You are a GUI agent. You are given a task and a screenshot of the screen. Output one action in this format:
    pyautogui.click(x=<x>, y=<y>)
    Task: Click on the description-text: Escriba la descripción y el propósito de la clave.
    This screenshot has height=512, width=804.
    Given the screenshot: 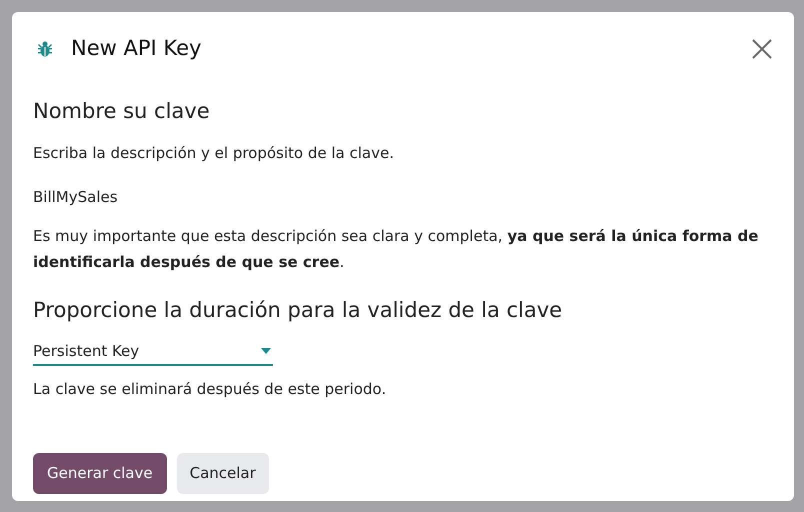 What is the action you would take?
    pyautogui.click(x=214, y=153)
    